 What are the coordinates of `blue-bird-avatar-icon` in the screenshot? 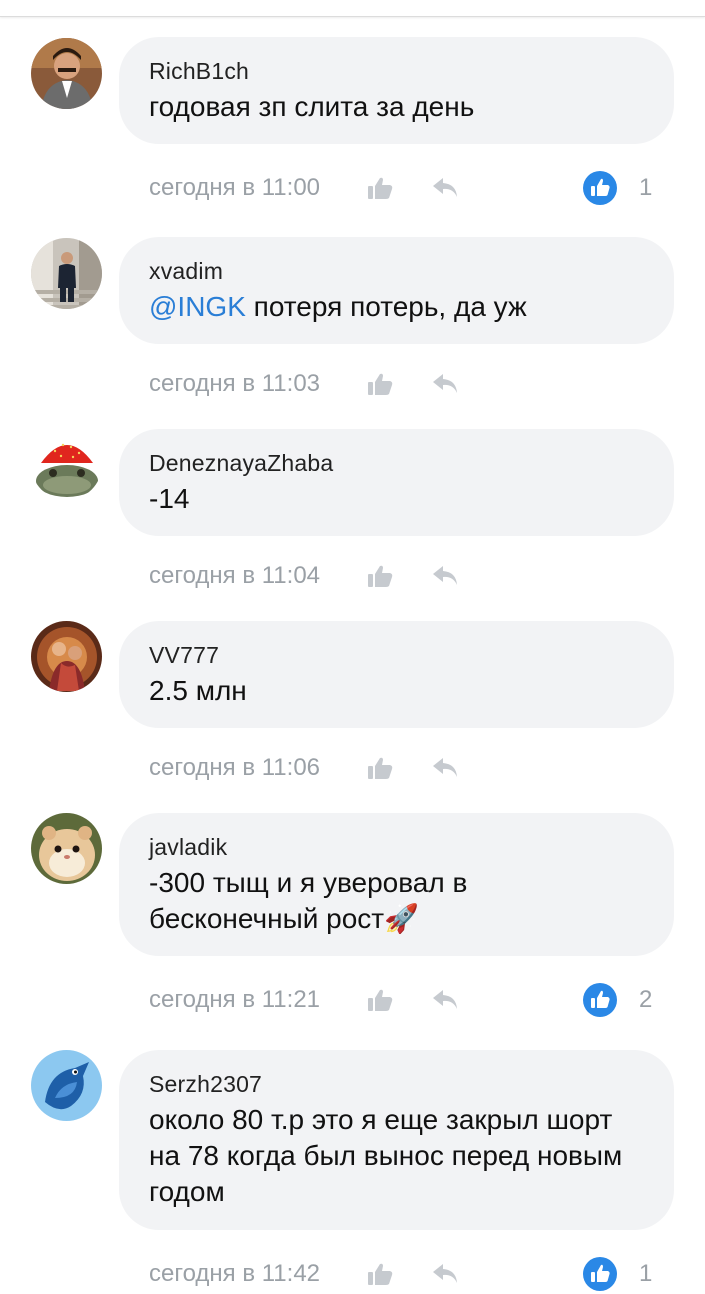 It's located at (66, 1085).